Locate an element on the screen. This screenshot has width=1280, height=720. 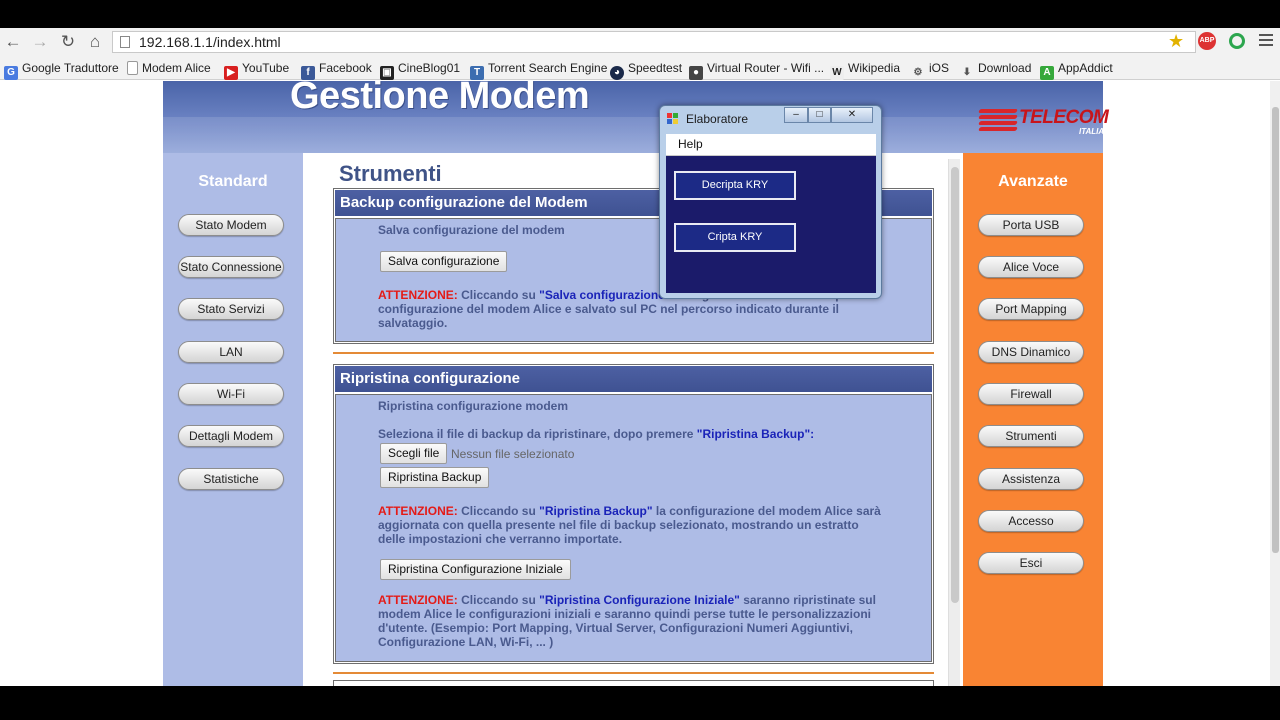
nav-statistiche: Statistiche is located at coordinates (231, 479).